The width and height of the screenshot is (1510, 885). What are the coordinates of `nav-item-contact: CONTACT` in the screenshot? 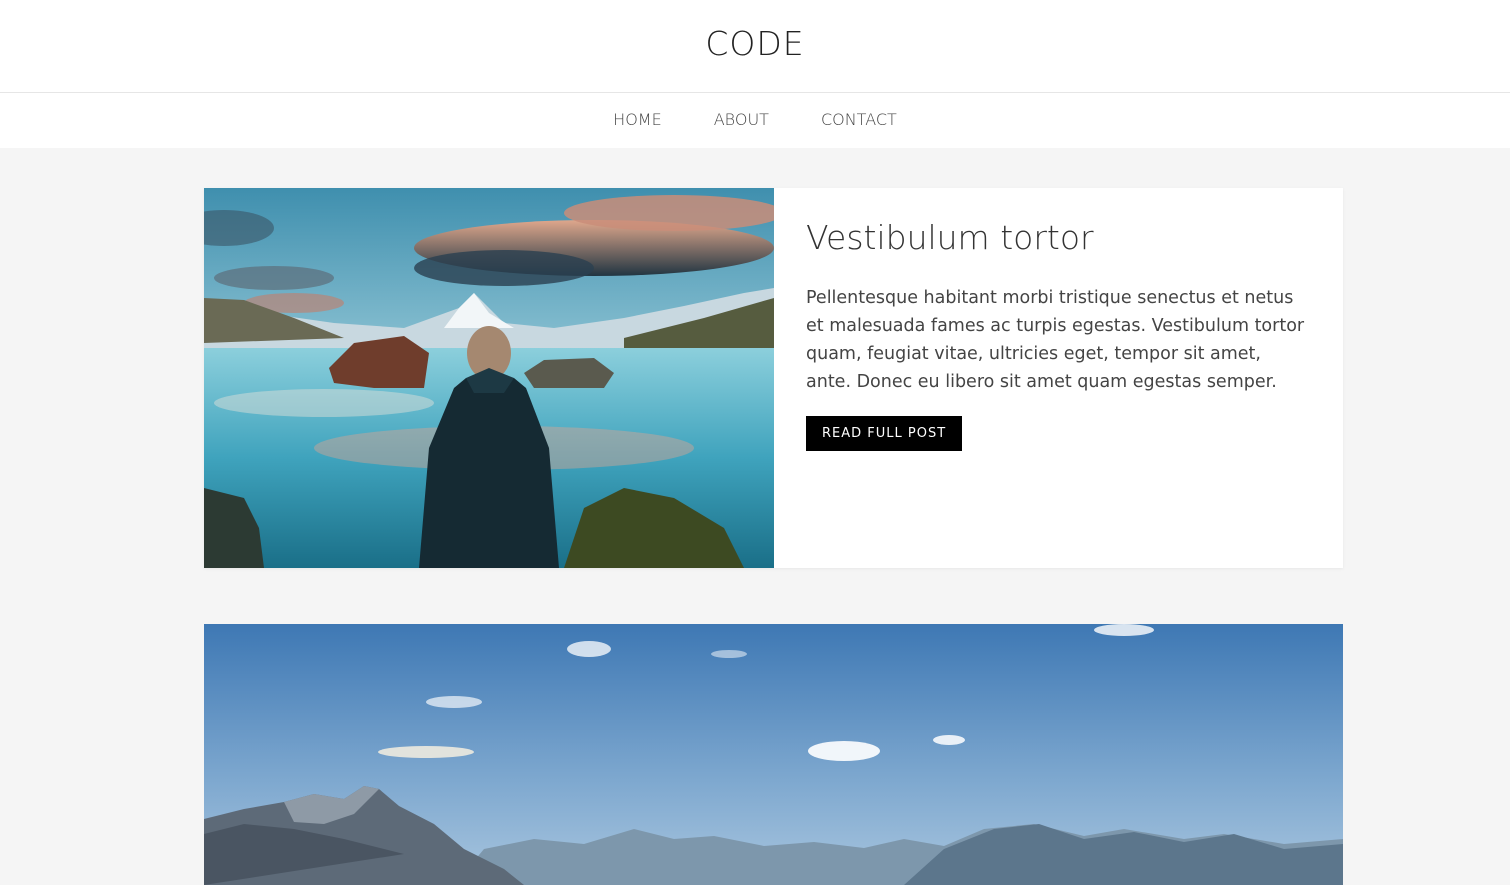 It's located at (859, 120).